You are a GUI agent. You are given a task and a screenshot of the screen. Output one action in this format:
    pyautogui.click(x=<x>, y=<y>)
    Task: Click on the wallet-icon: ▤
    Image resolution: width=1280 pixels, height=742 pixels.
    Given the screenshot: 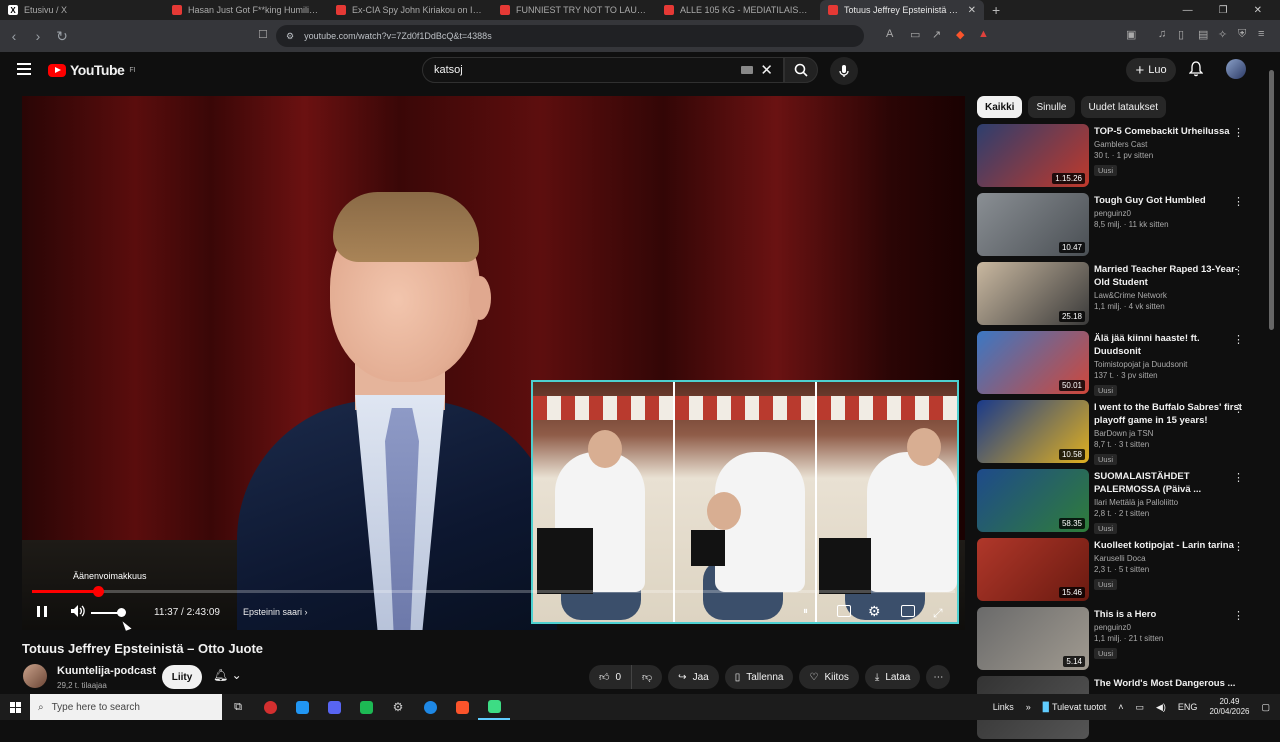 What is the action you would take?
    pyautogui.click(x=1203, y=34)
    